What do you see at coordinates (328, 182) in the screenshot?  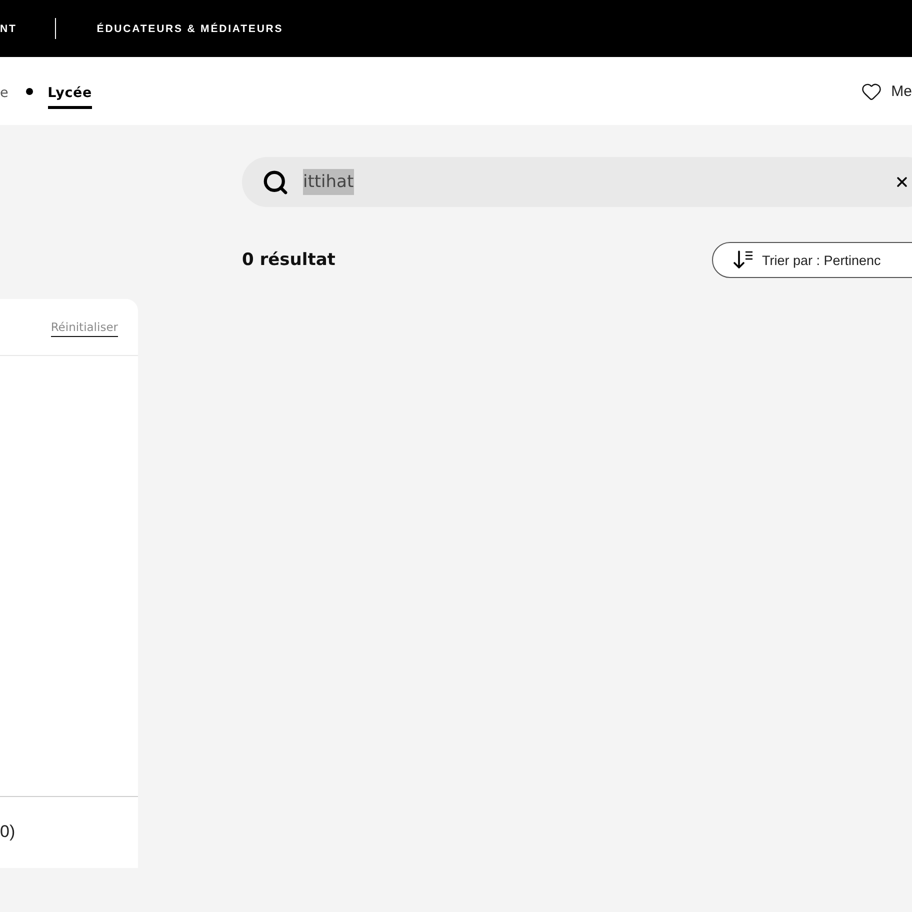 I see `search-value: ittihat` at bounding box center [328, 182].